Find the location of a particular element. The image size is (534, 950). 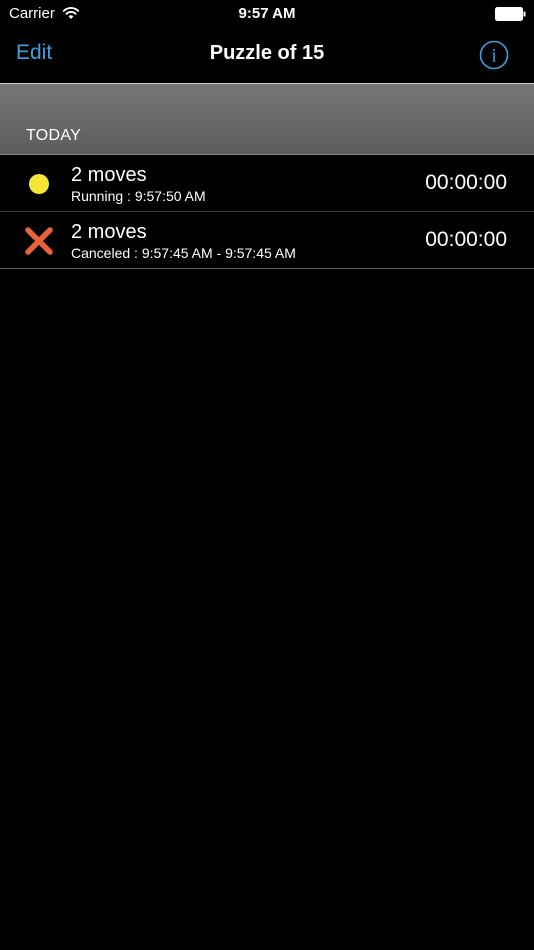

info-button: i is located at coordinates (494, 55).